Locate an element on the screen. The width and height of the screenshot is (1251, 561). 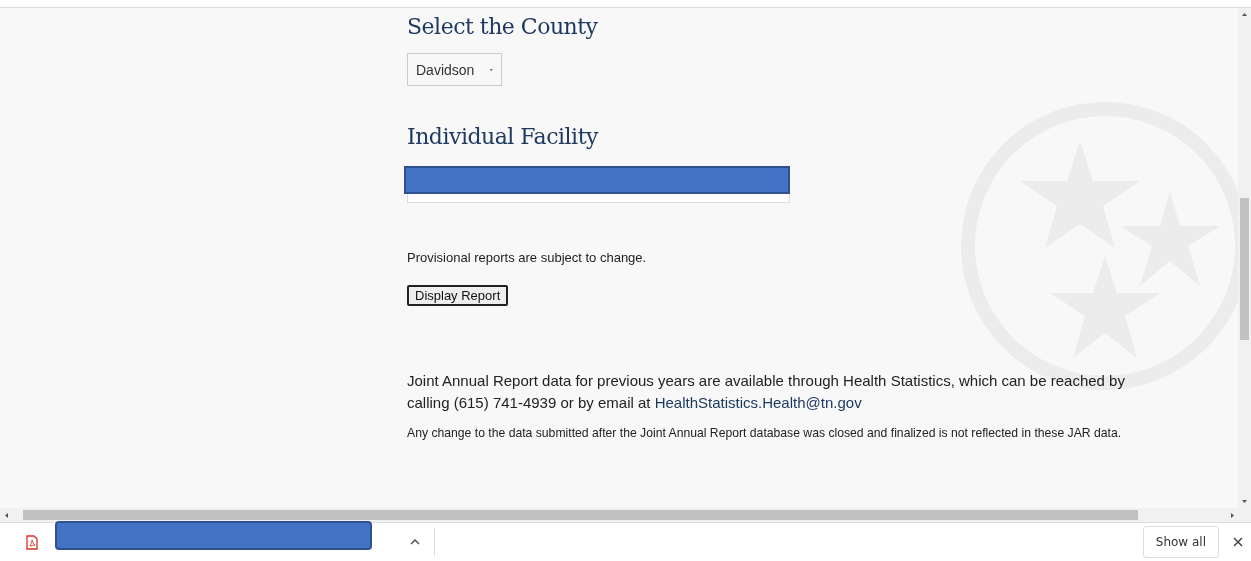
facility-heading: Individual Facility is located at coordinates (502, 136).